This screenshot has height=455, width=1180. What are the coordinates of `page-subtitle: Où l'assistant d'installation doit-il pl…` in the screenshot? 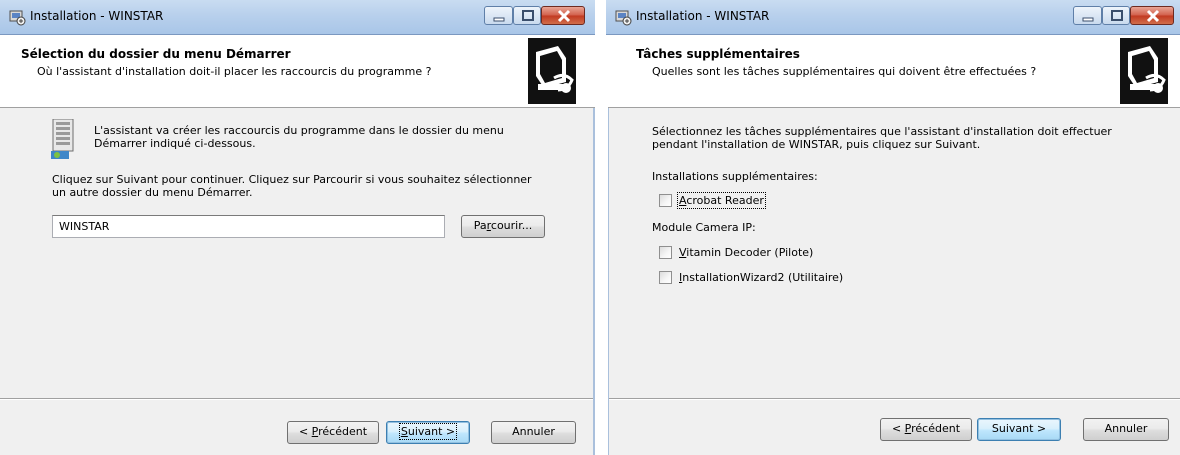 It's located at (234, 71).